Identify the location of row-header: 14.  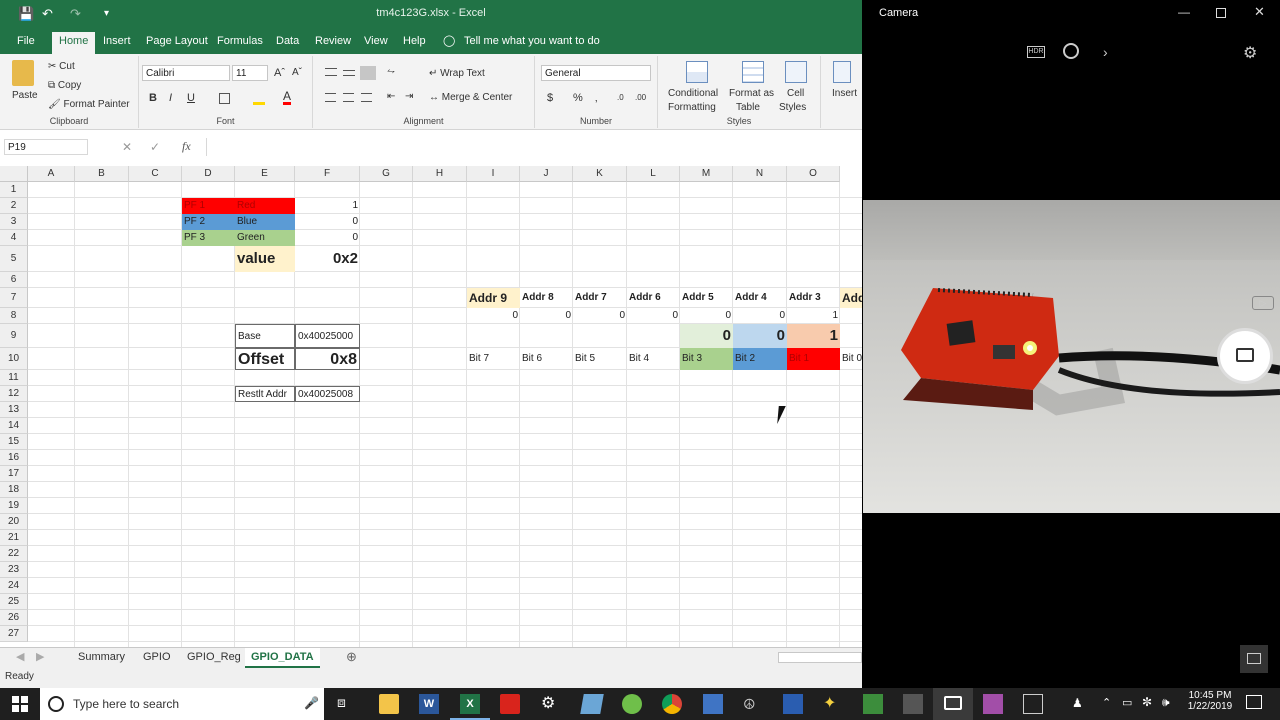
(14, 426).